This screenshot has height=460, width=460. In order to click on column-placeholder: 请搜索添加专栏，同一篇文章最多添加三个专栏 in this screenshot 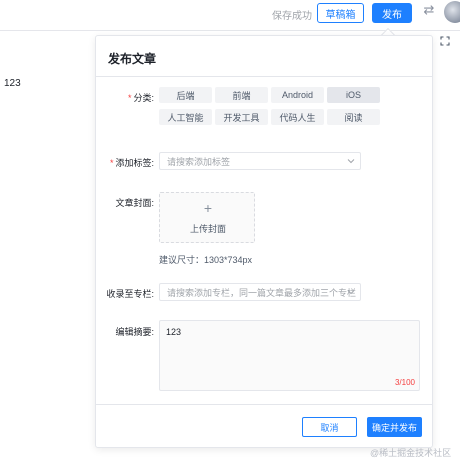, I will do `click(262, 292)`.